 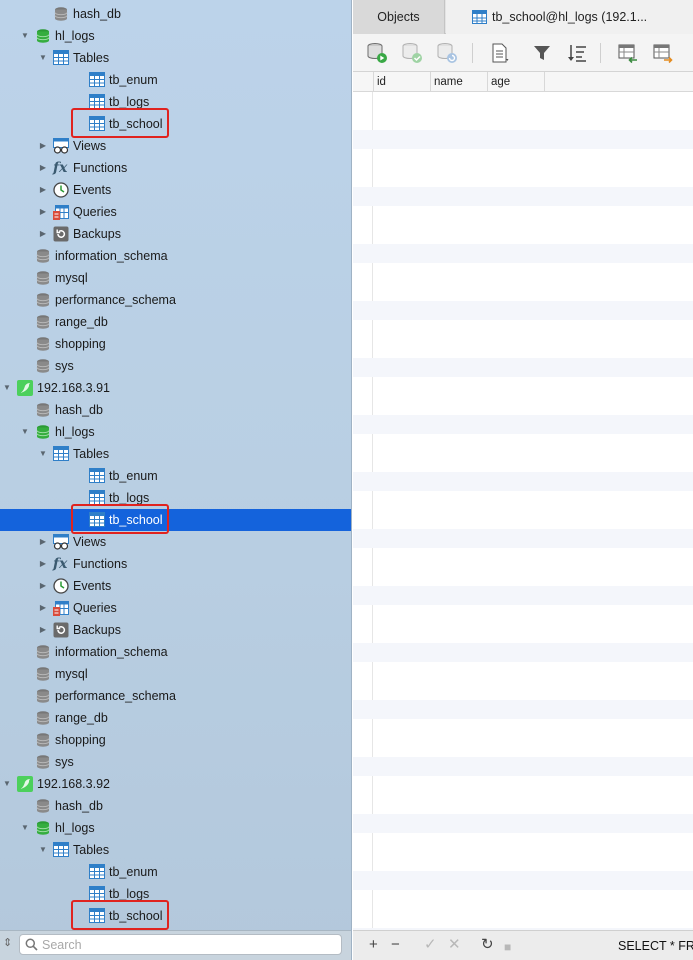 What do you see at coordinates (515, 82) in the screenshot?
I see `column-header: age` at bounding box center [515, 82].